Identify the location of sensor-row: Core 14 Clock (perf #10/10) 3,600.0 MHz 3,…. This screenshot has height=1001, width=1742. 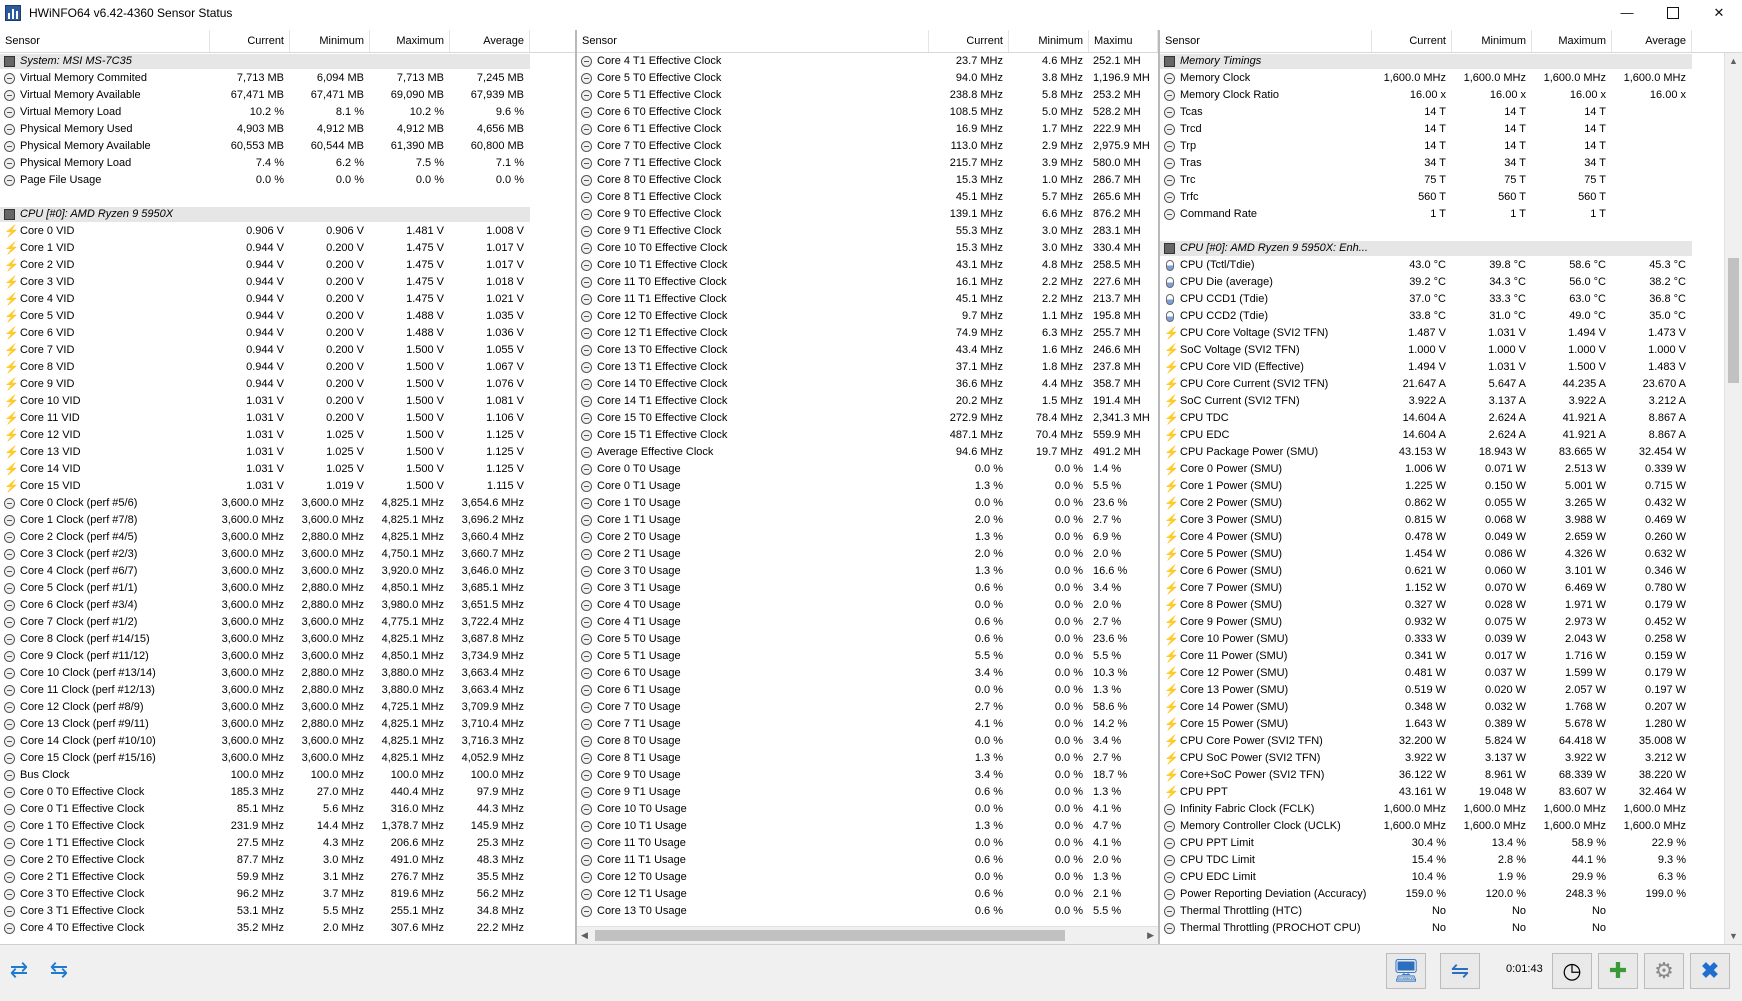
(287, 741).